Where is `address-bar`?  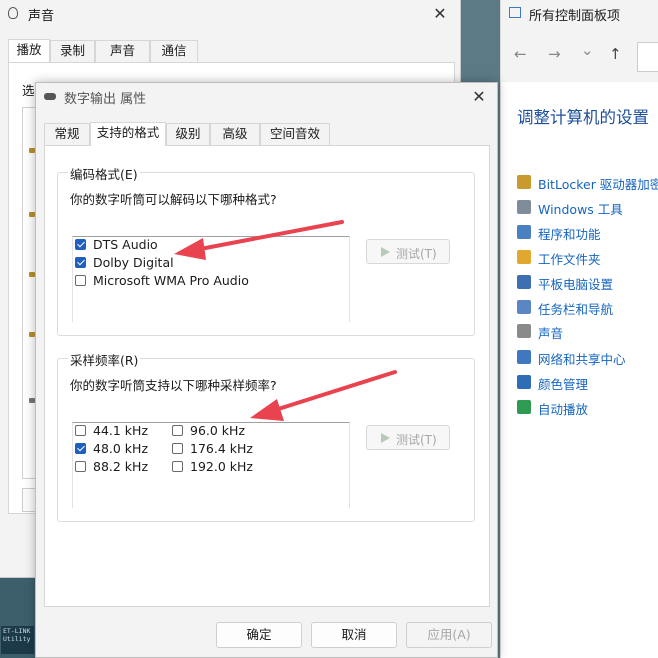 address-bar is located at coordinates (647, 57).